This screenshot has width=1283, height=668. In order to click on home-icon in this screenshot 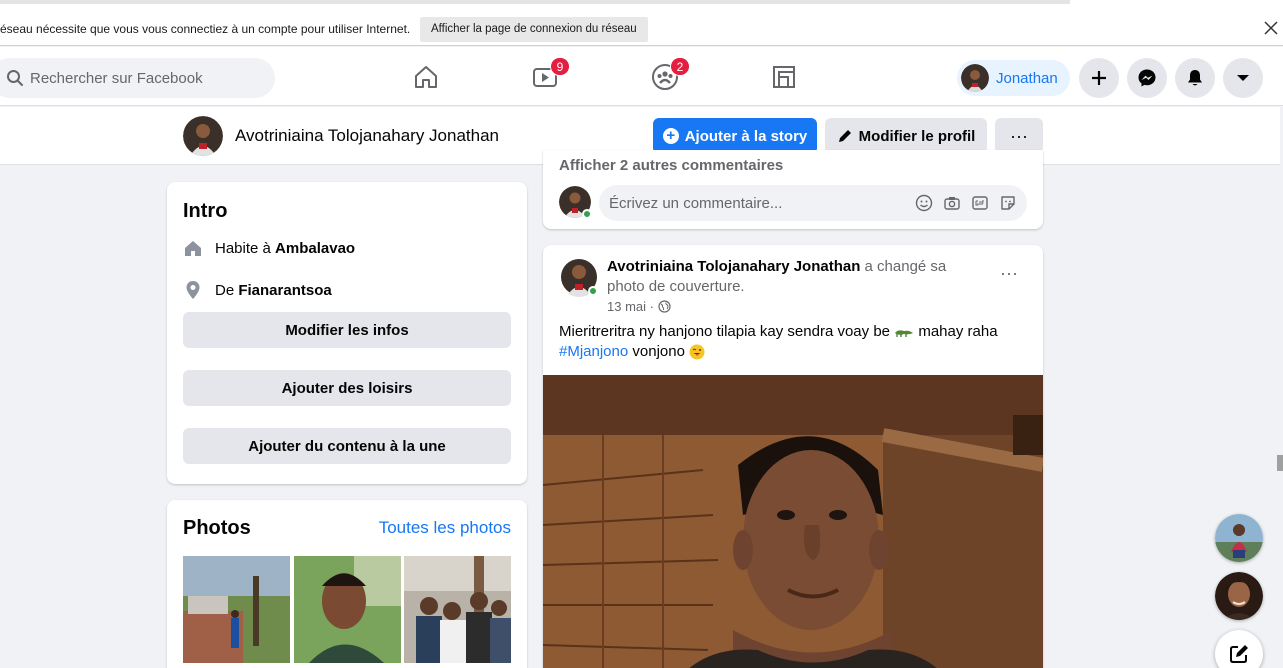, I will do `click(426, 76)`.